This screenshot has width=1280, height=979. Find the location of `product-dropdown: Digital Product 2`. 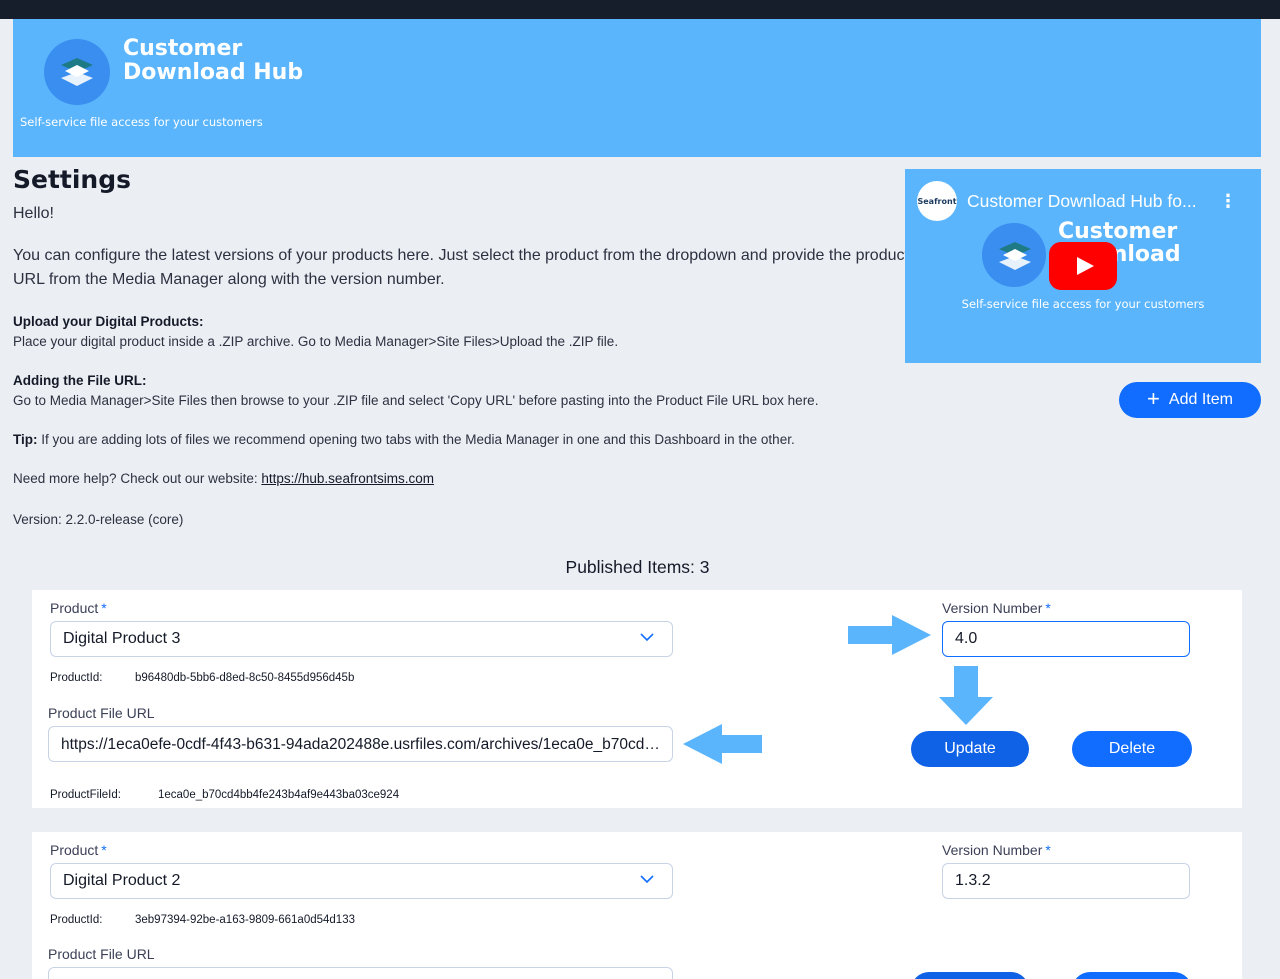

product-dropdown: Digital Product 2 is located at coordinates (361, 881).